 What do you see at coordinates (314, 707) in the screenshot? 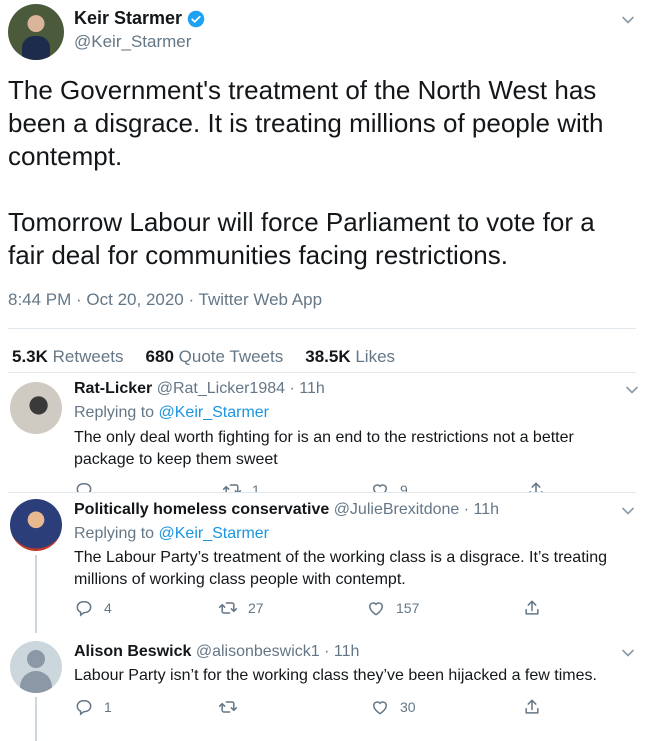
I see `reply-actions: 1 30` at bounding box center [314, 707].